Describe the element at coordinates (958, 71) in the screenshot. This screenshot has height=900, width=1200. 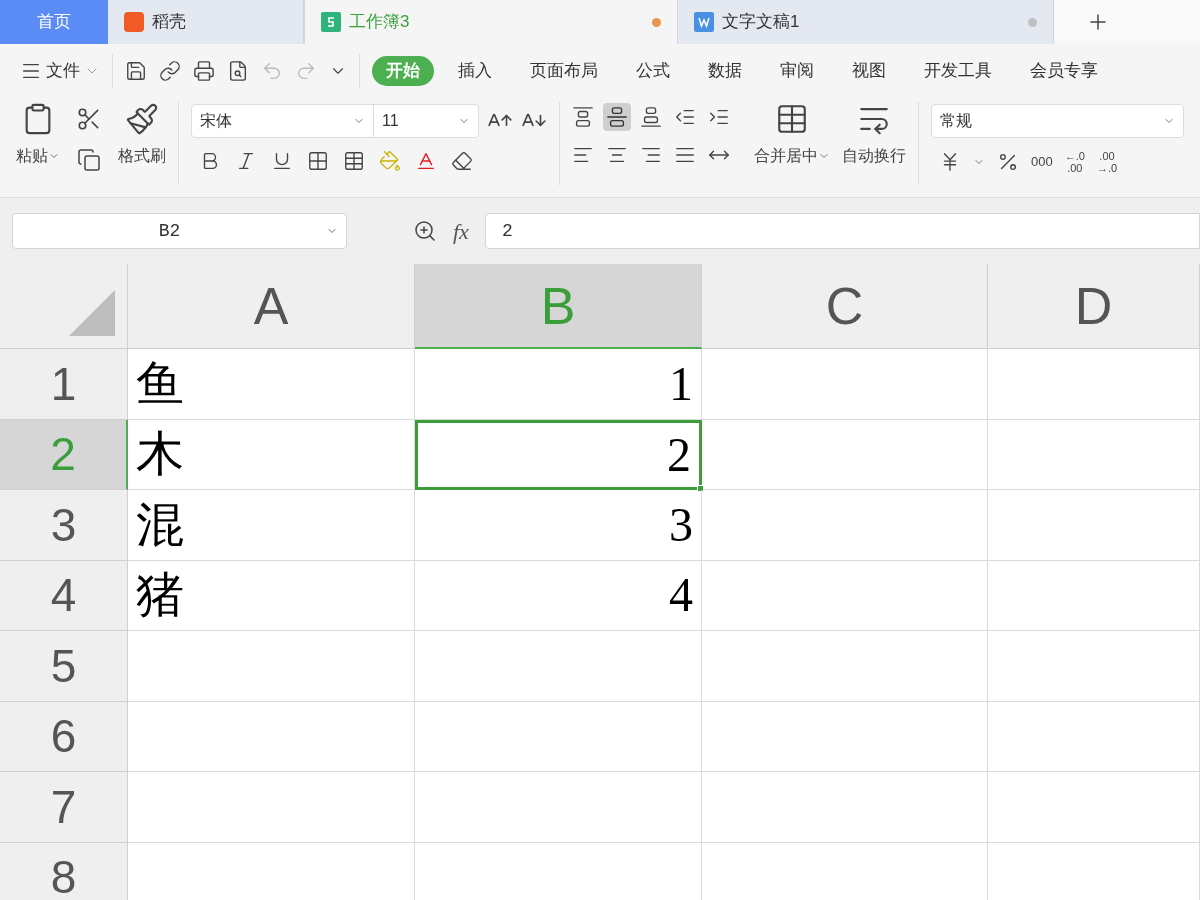
I see `ribbon-tab: 开发工具` at that location.